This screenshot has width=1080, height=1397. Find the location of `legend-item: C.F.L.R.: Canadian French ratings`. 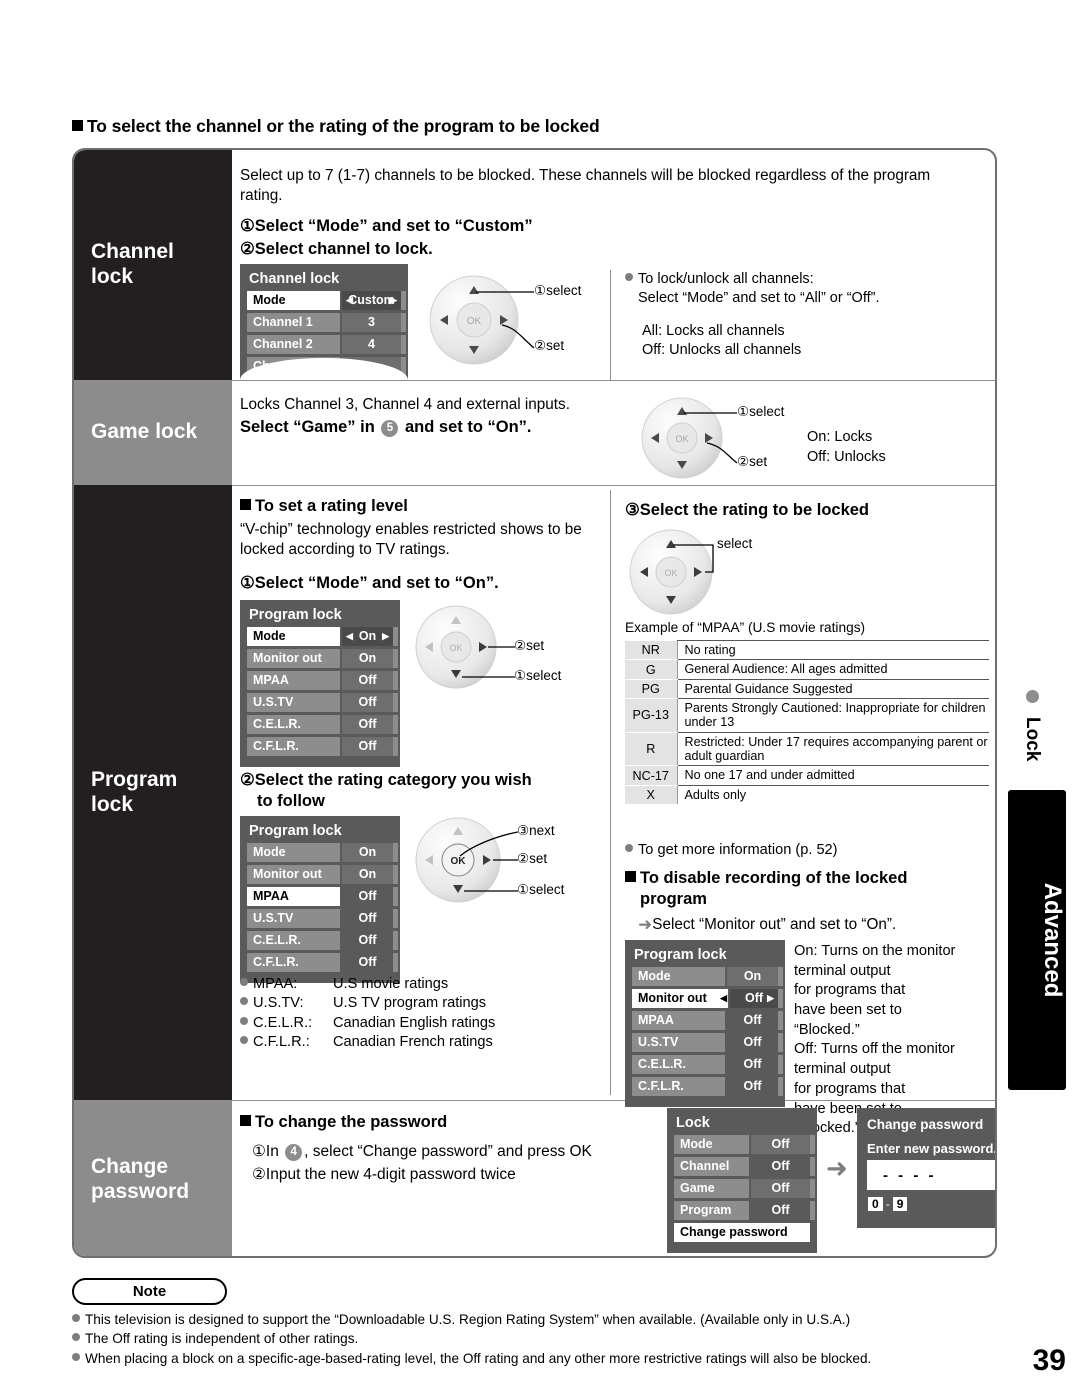

legend-item: C.F.L.R.: Canadian French ratings is located at coordinates (367, 1042).